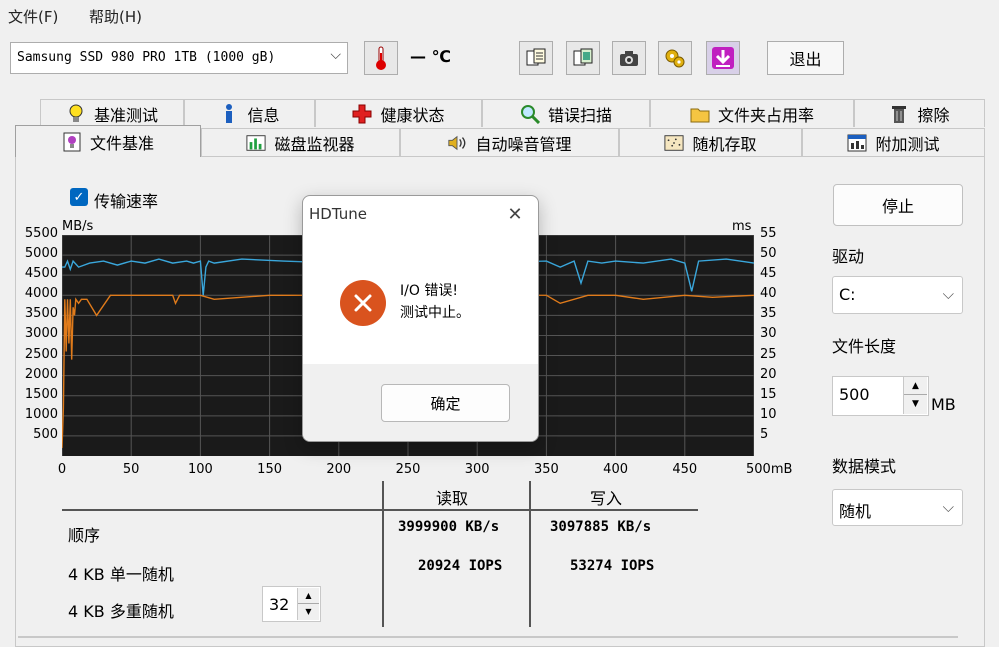 The image size is (999, 647). I want to click on menu-file: 文件(F), so click(33, 16).